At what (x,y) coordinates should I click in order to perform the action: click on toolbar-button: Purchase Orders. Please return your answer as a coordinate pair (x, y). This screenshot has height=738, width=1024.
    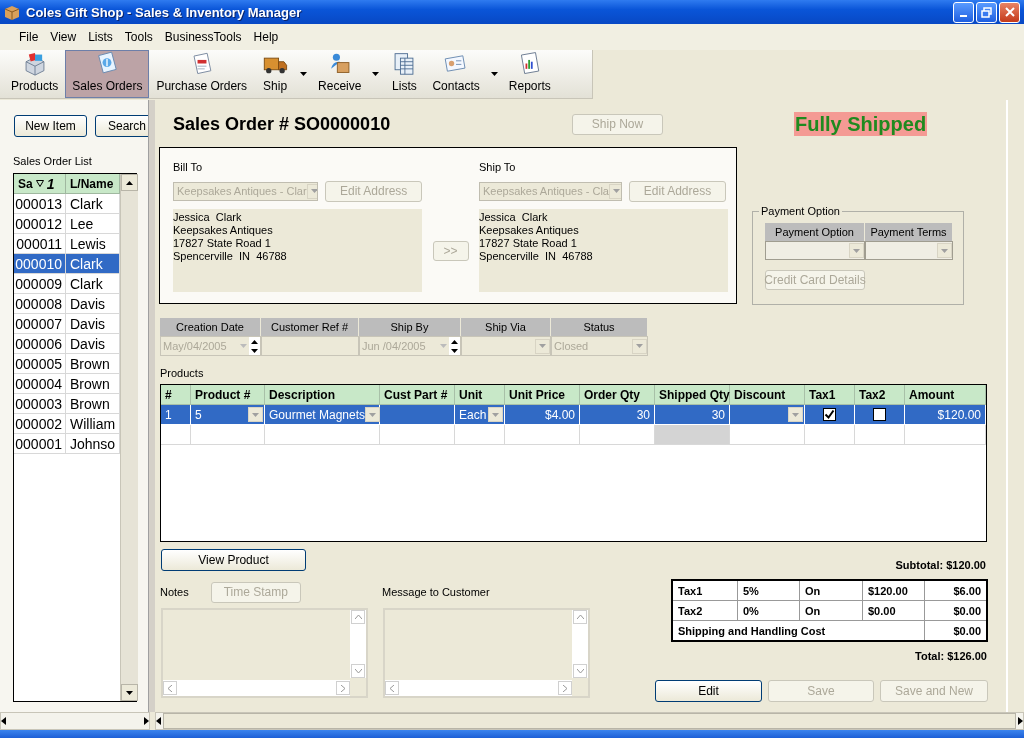
    Looking at the image, I should click on (202, 74).